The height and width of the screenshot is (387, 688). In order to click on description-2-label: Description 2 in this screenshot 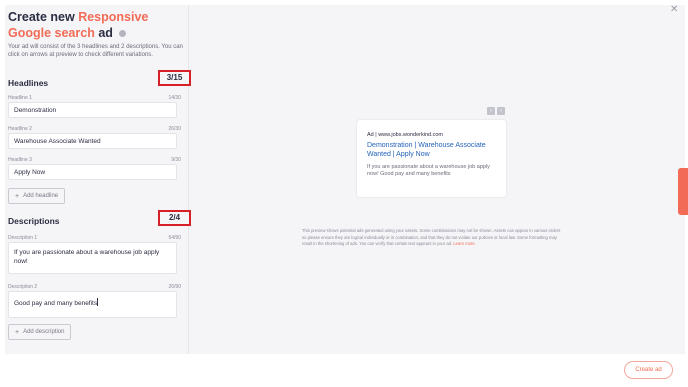, I will do `click(23, 287)`.